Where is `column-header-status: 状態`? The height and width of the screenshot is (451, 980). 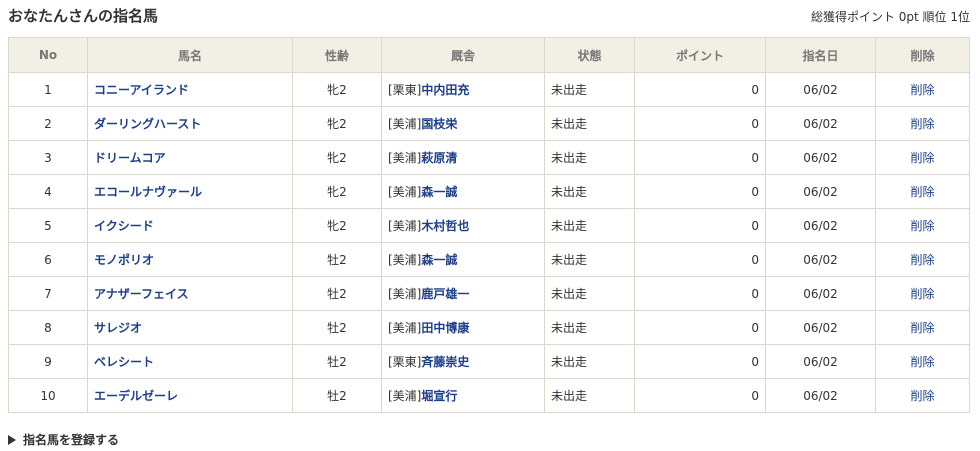
column-header-status: 状態 is located at coordinates (589, 55).